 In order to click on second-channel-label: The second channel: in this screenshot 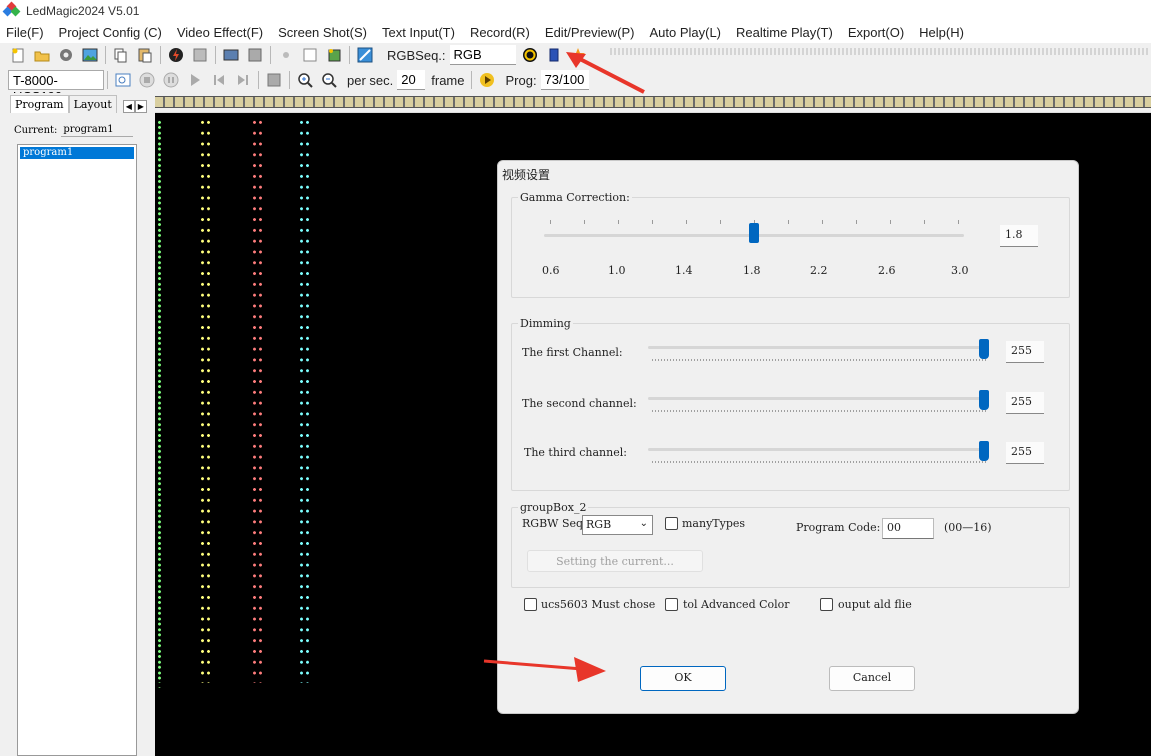, I will do `click(579, 403)`.